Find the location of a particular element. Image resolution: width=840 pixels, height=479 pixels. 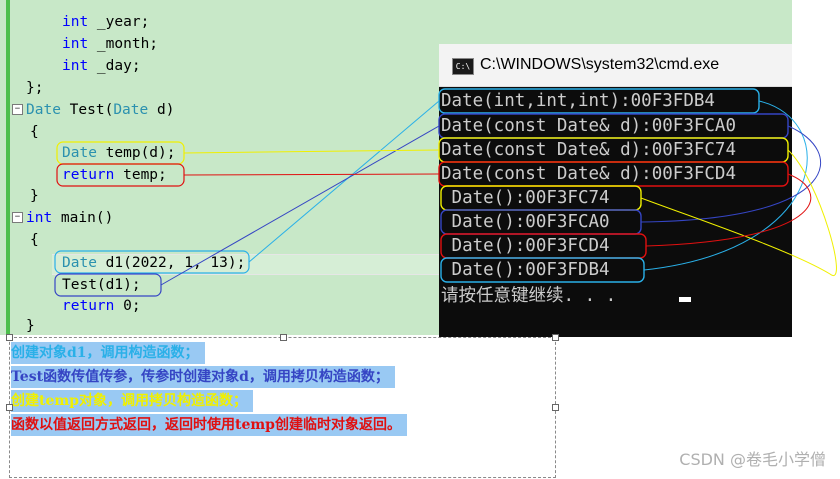

connector-line-blue is located at coordinates (300, 205).